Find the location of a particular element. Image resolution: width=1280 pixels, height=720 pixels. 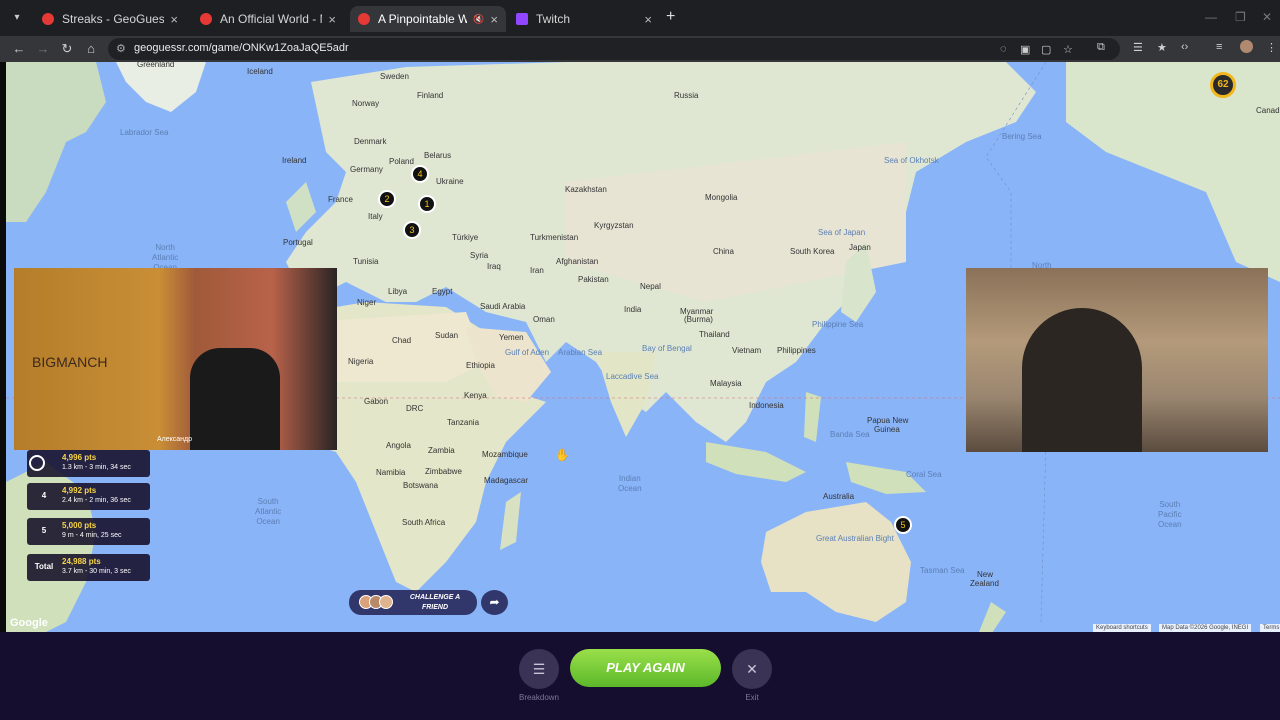

round-detail: 2.4 km - 2 min, 36 sec is located at coordinates (96, 500).